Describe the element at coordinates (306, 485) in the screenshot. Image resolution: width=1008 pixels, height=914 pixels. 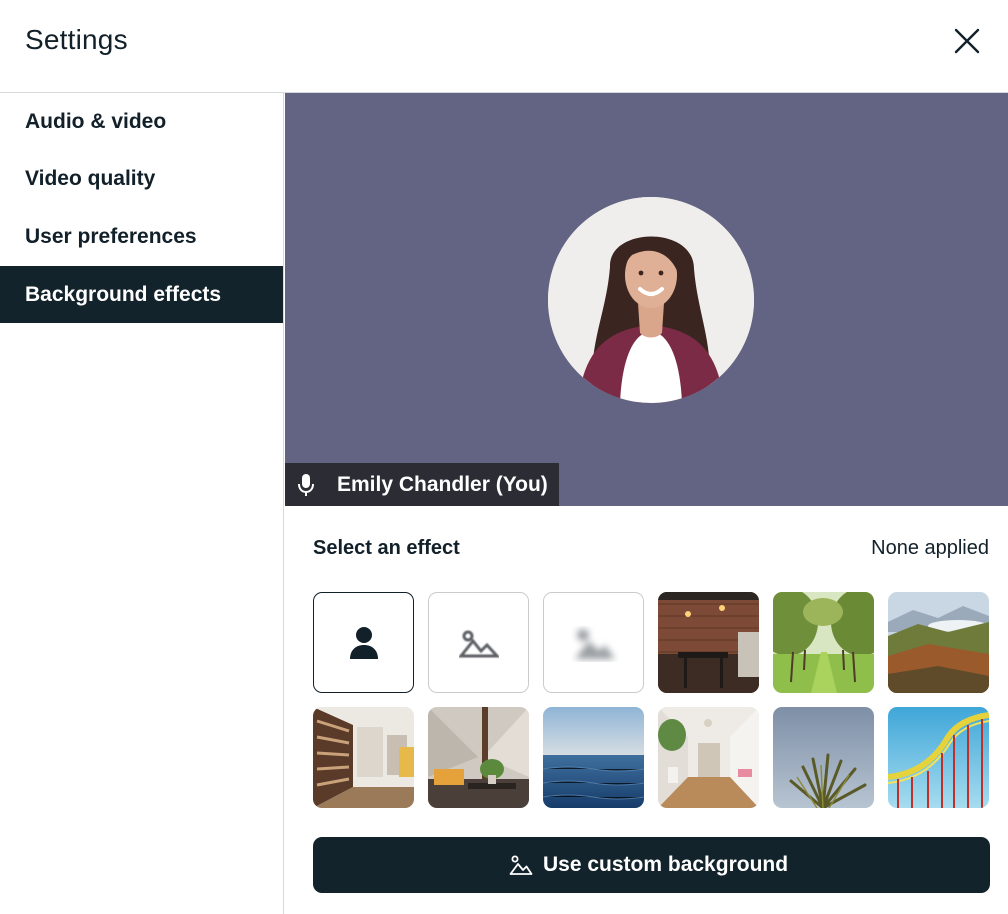
I see `microphone-icon` at that location.